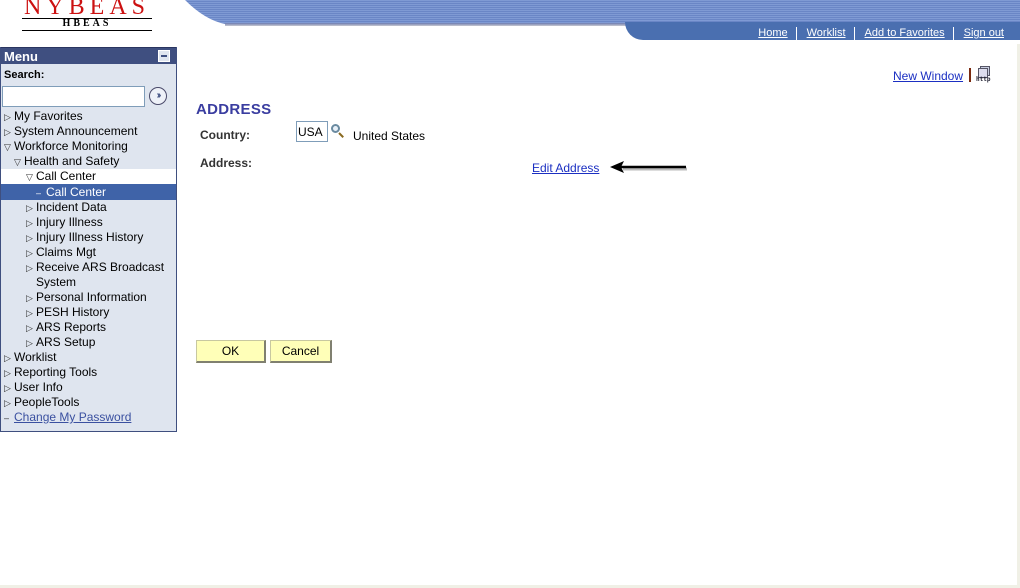 Image resolution: width=1020 pixels, height=588 pixels. I want to click on menu-collapse-icon, so click(164, 56).